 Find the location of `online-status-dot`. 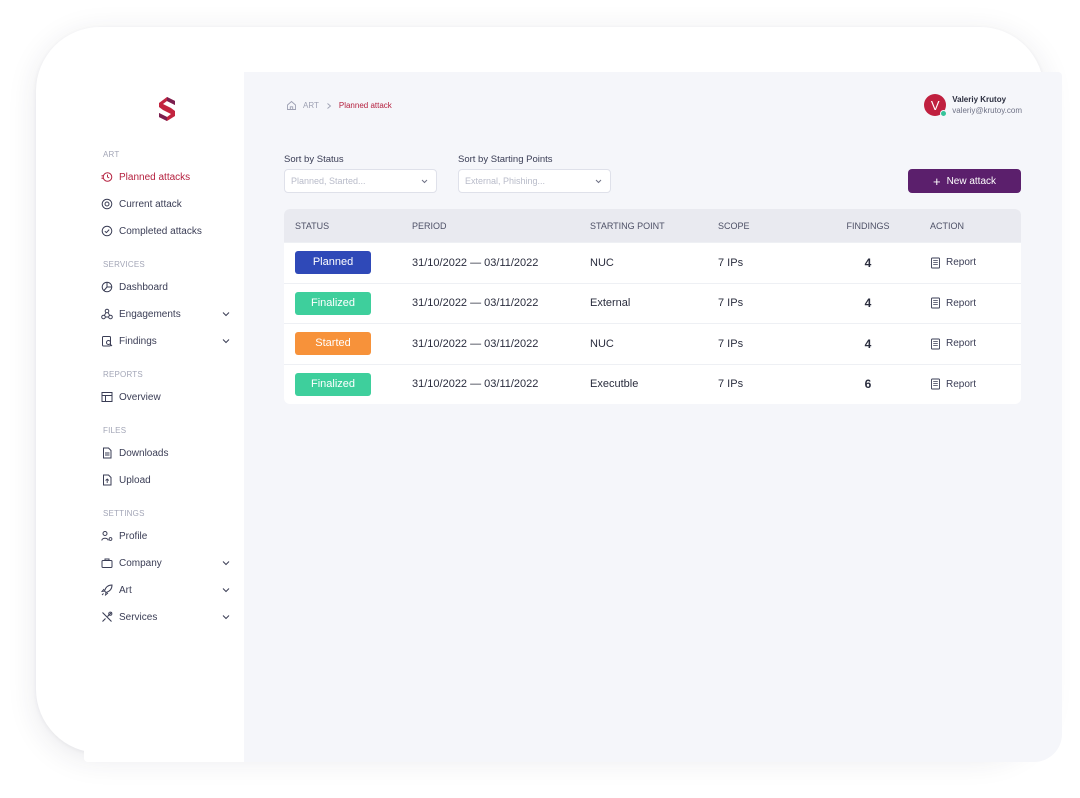

online-status-dot is located at coordinates (944, 113).